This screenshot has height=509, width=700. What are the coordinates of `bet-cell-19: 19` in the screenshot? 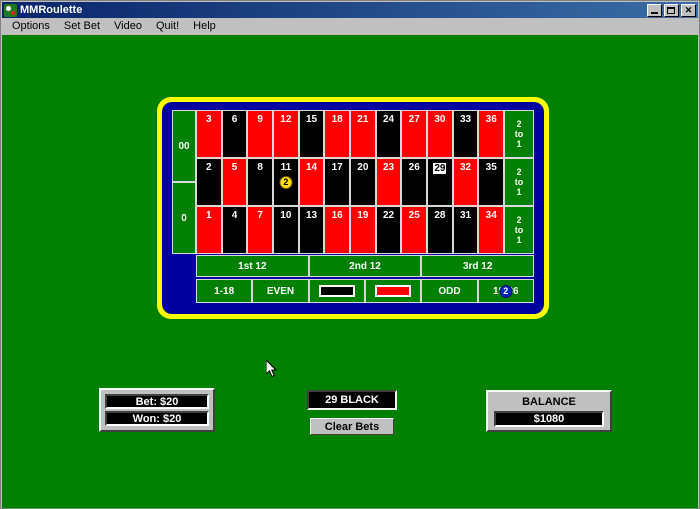 It's located at (363, 230).